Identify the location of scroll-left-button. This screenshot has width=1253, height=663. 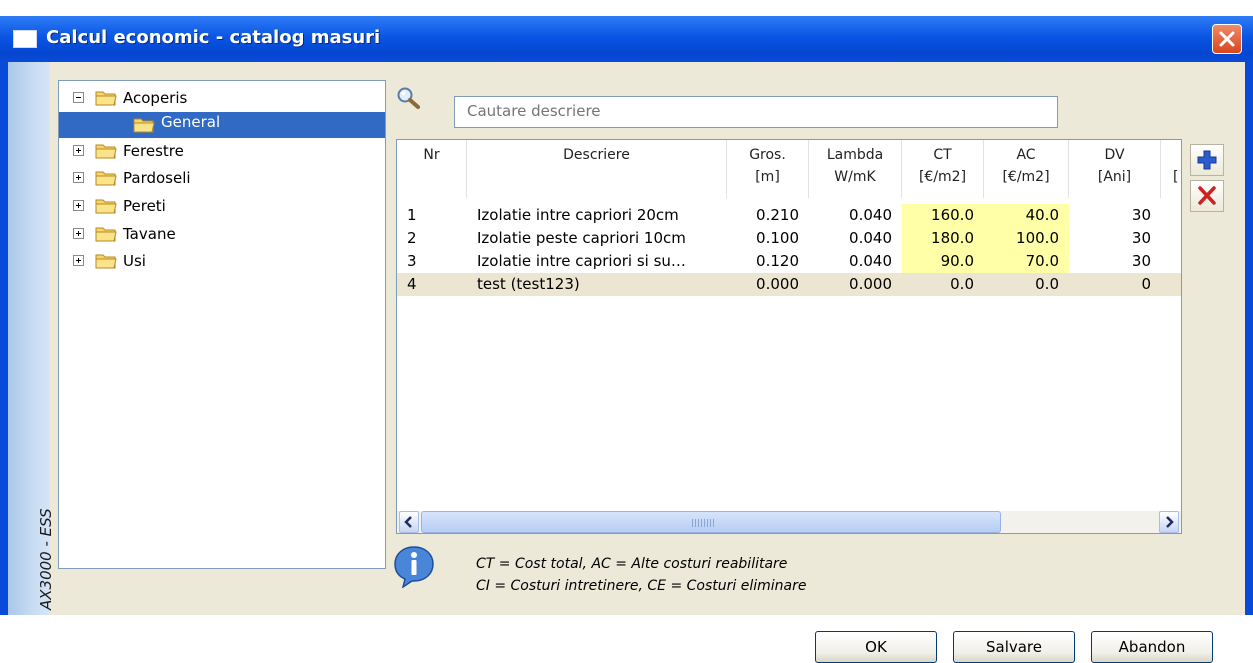
(409, 522).